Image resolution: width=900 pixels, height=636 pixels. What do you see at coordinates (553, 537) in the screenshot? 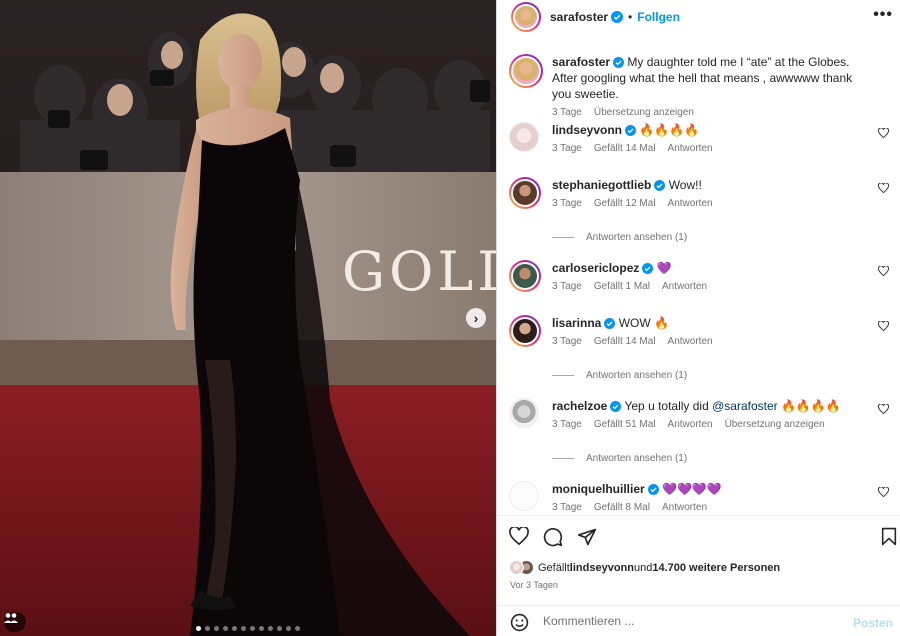
I see `comment-bubble-icon` at bounding box center [553, 537].